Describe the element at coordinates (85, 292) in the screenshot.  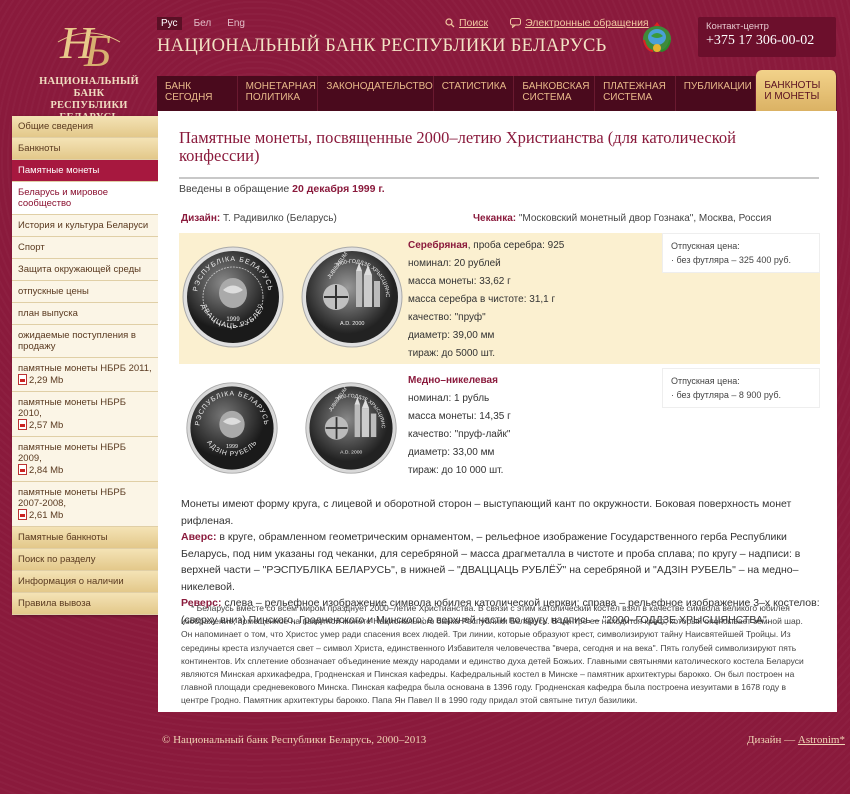
I see `sidebar-item-prices: отпускные цены` at that location.